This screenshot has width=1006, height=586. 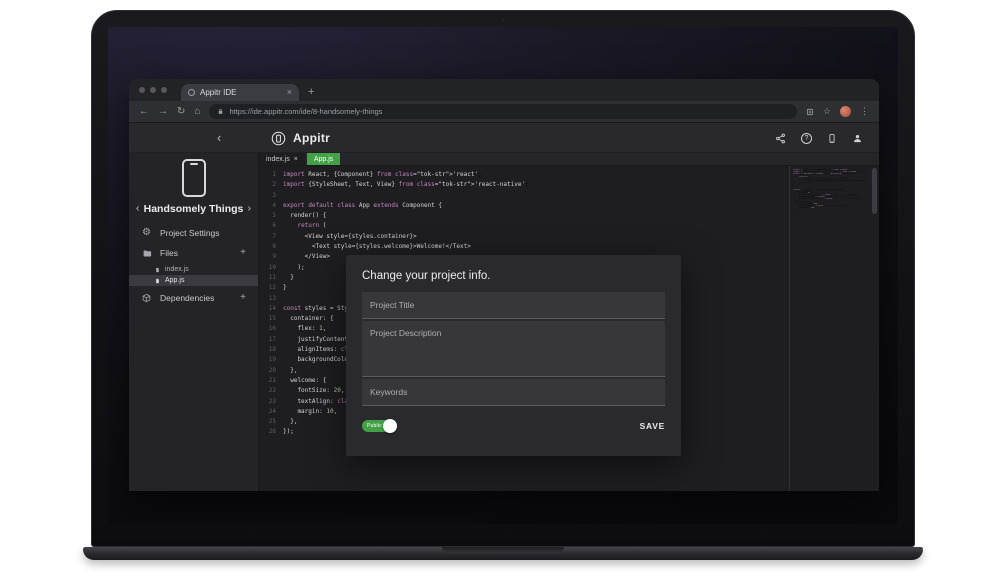 I want to click on code-line: 5 render() {, so click(x=299, y=216).